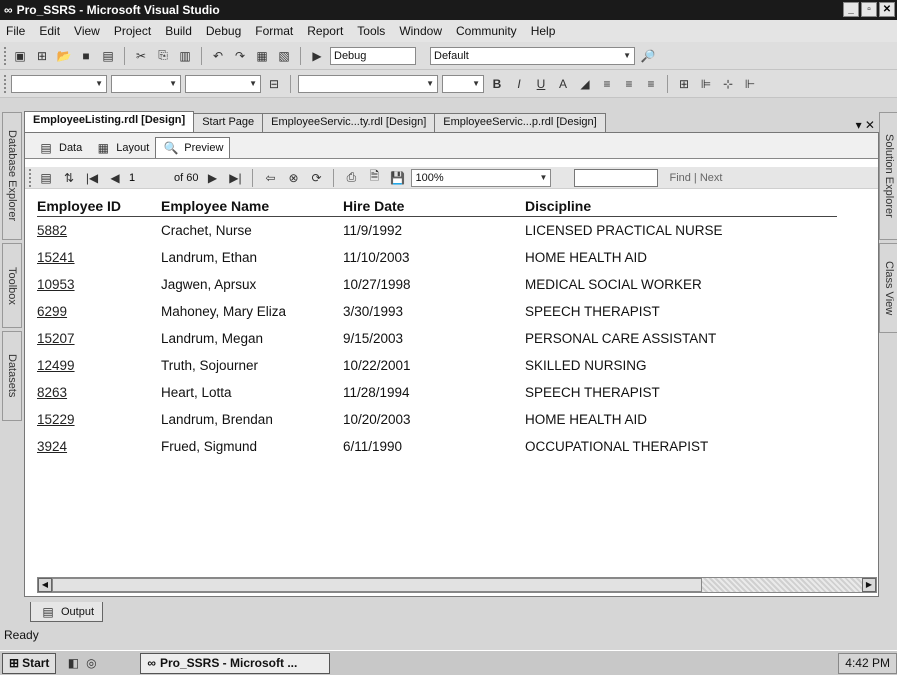 This screenshot has height=675, width=897. What do you see at coordinates (851, 9) in the screenshot?
I see `minimize-button: _` at bounding box center [851, 9].